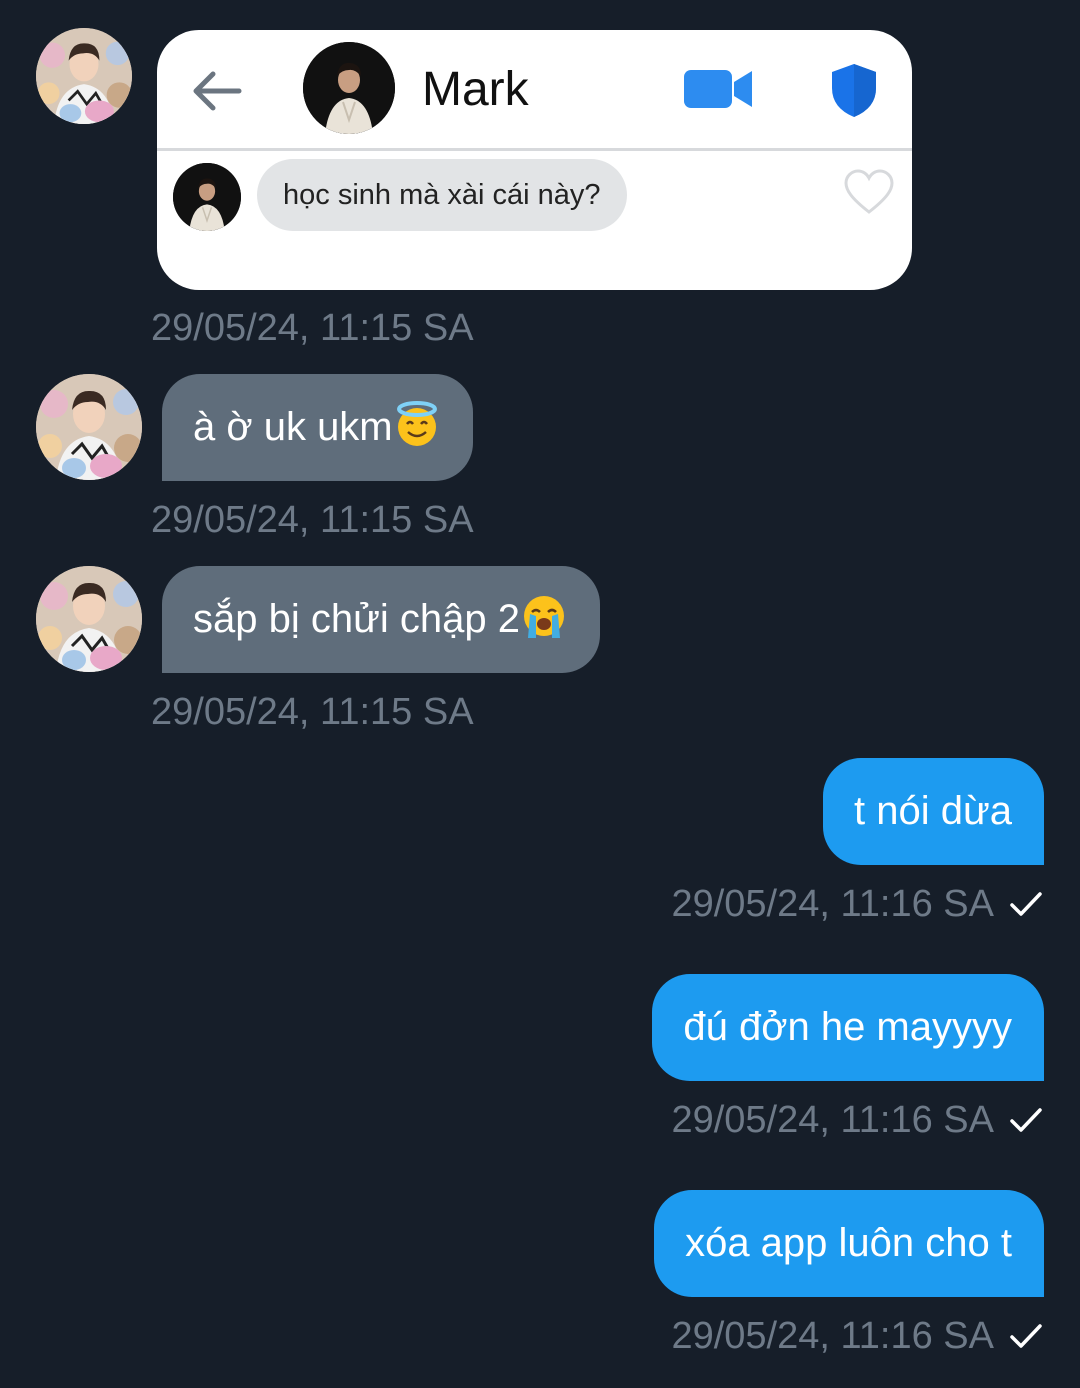 This screenshot has width=1080, height=1388. I want to click on incoming-message-bubble: à ờ uk ukm, so click(317, 427).